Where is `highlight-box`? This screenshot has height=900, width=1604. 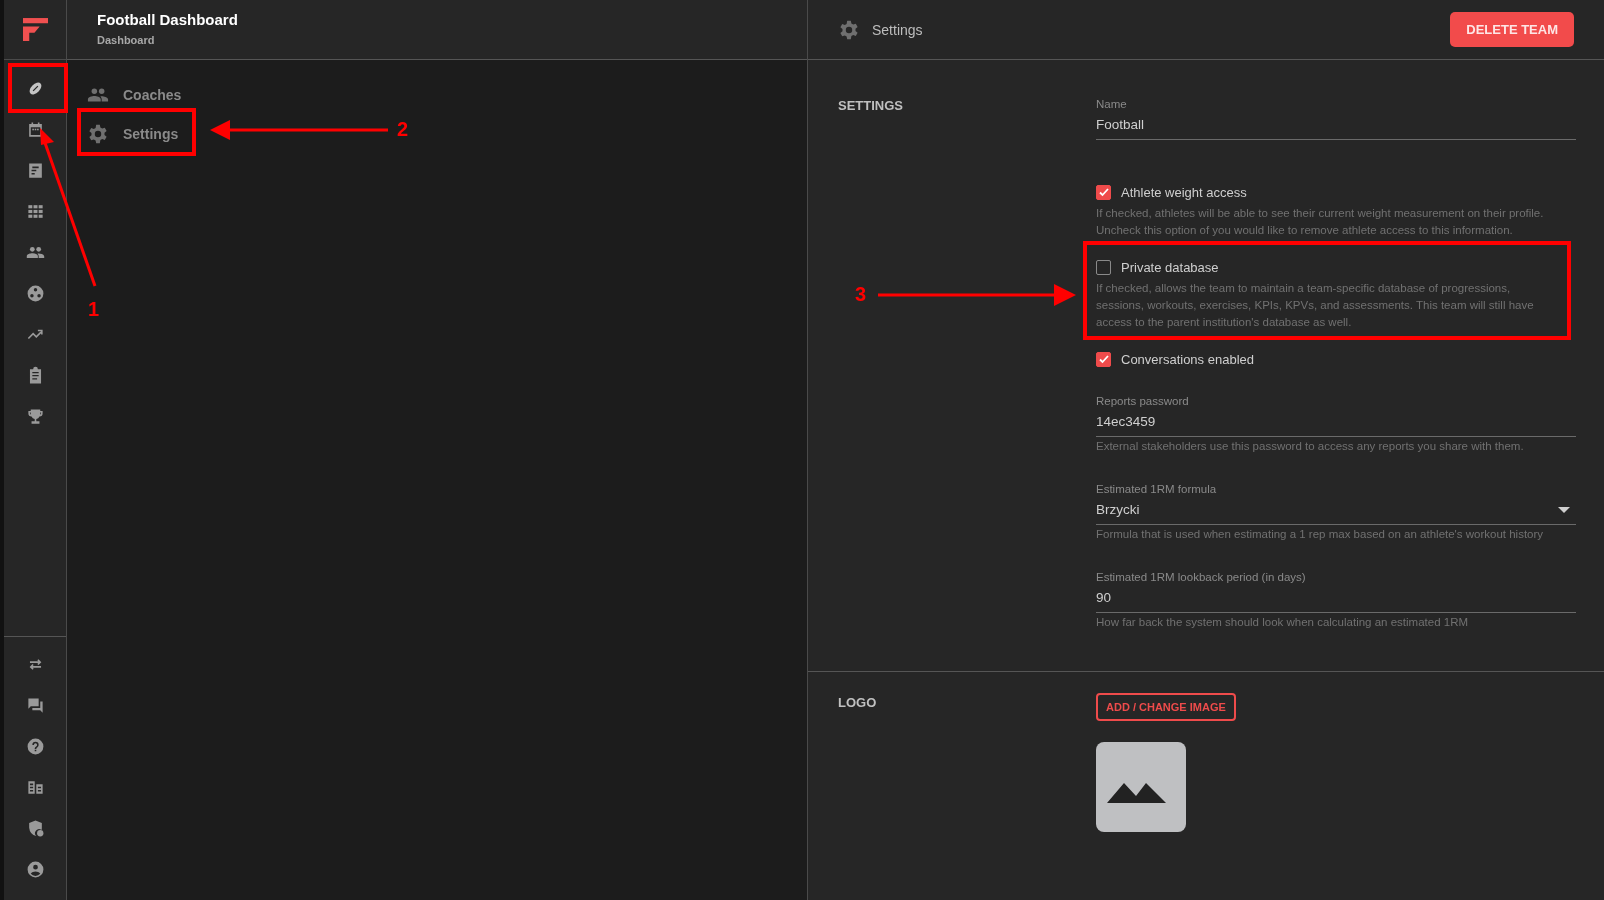
highlight-box is located at coordinates (38, 88).